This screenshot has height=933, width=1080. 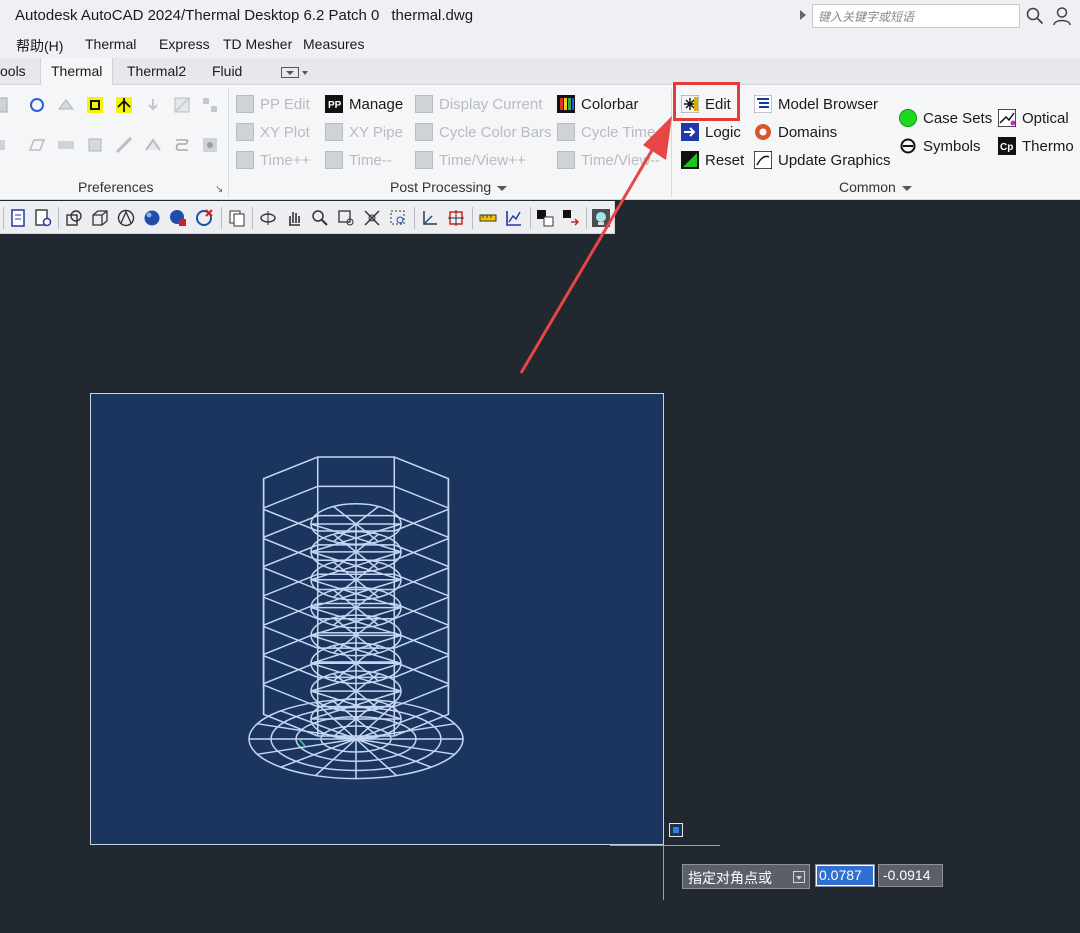 What do you see at coordinates (110, 44) in the screenshot?
I see `menu-thermal: Thermal` at bounding box center [110, 44].